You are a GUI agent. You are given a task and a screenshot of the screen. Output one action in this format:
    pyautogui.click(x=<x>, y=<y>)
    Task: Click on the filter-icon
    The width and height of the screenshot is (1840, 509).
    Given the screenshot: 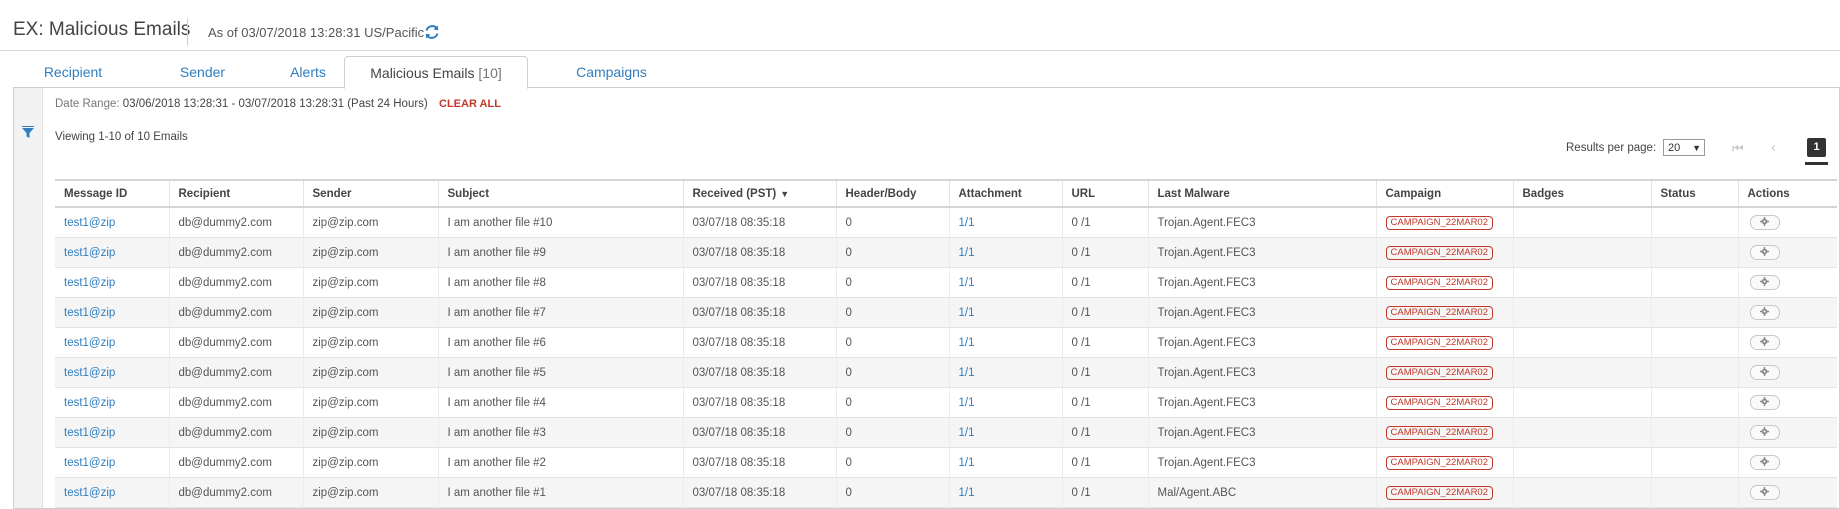 What is the action you would take?
    pyautogui.click(x=28, y=133)
    